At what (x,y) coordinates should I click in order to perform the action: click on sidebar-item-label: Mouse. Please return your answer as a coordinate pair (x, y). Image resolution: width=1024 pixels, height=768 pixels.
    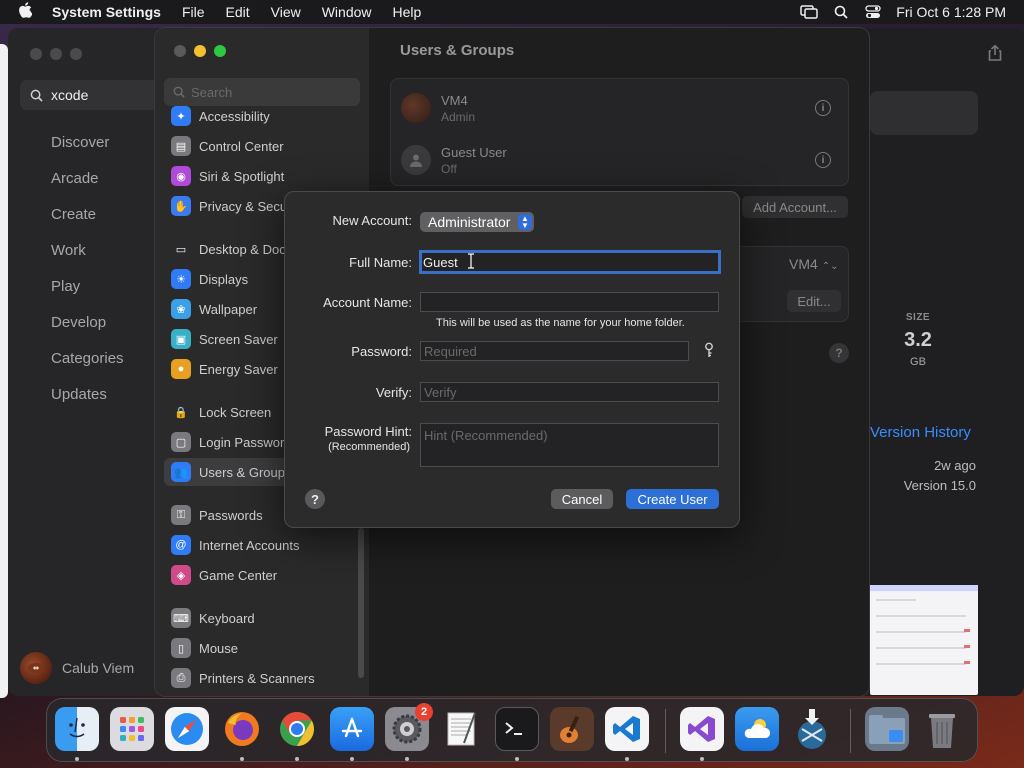
    Looking at the image, I should click on (219, 648).